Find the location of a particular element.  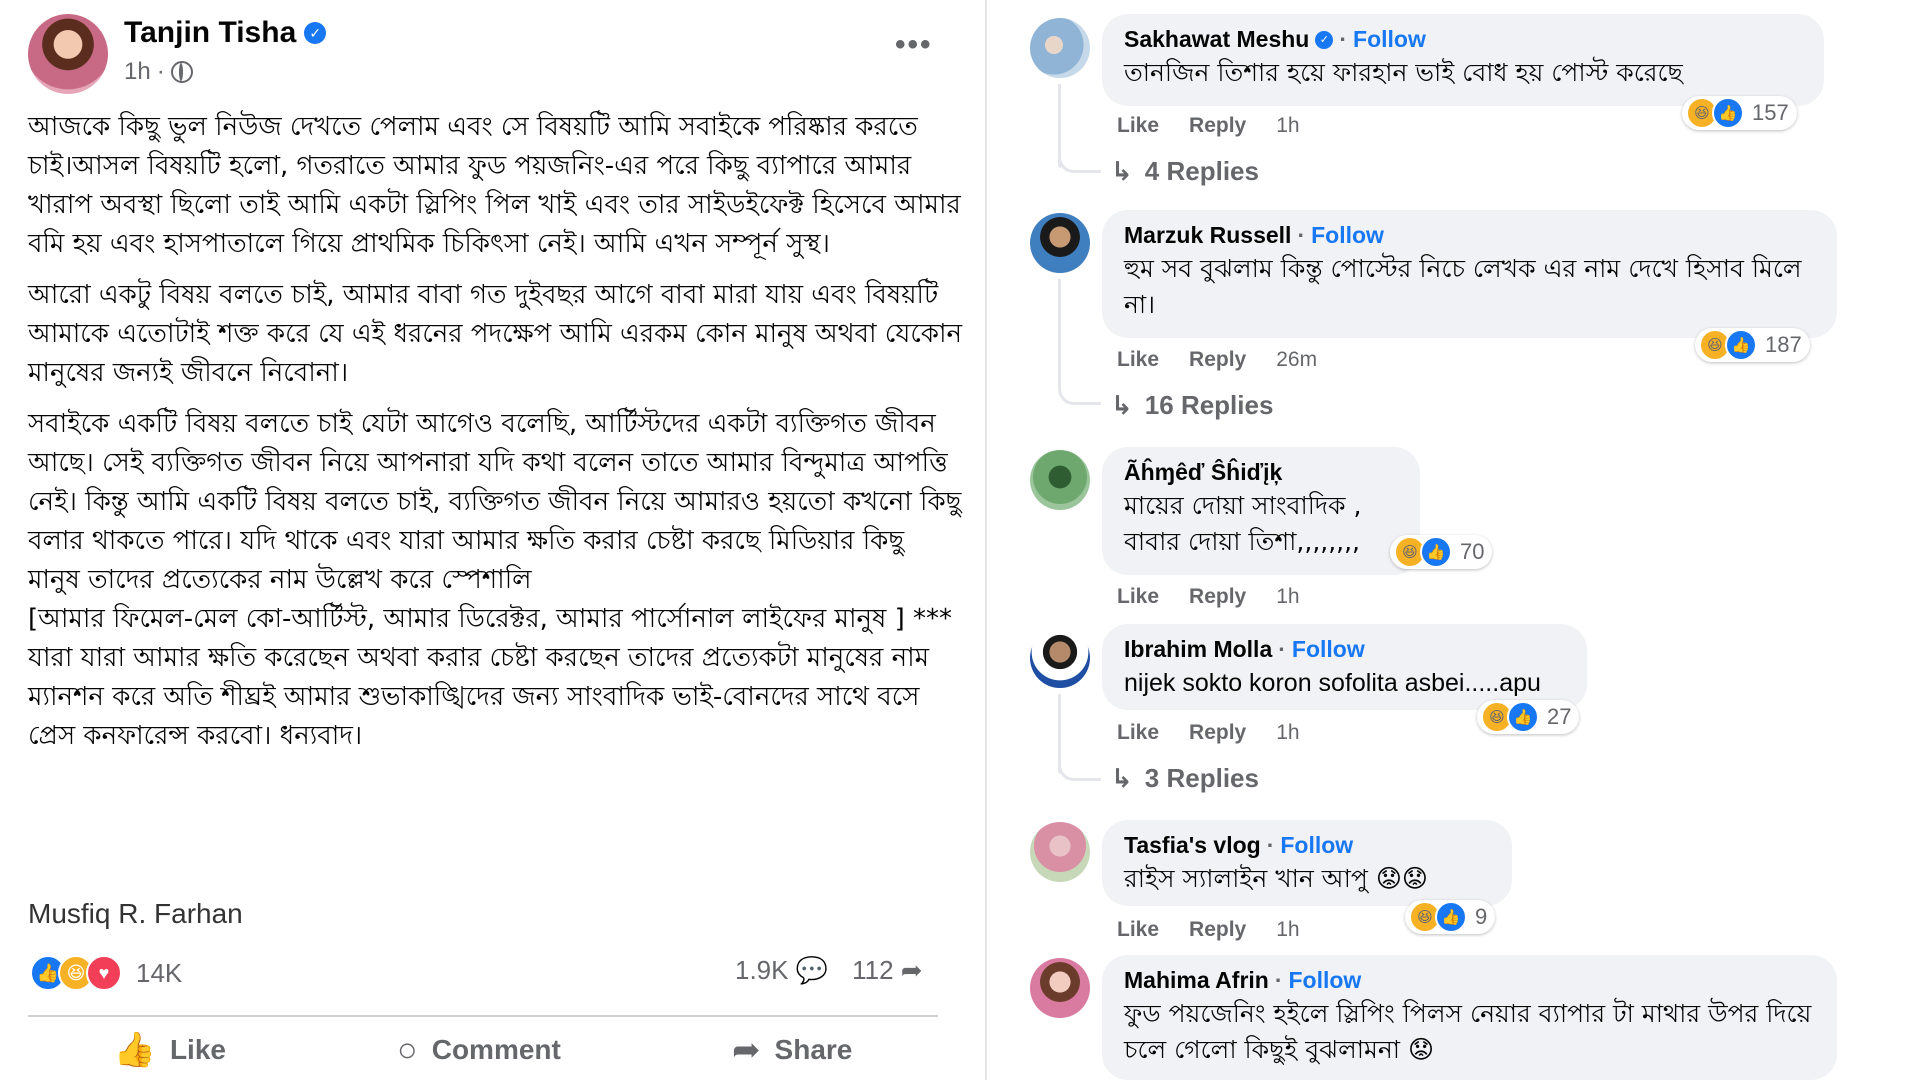

post-meta: 1h · is located at coordinates (158, 72).